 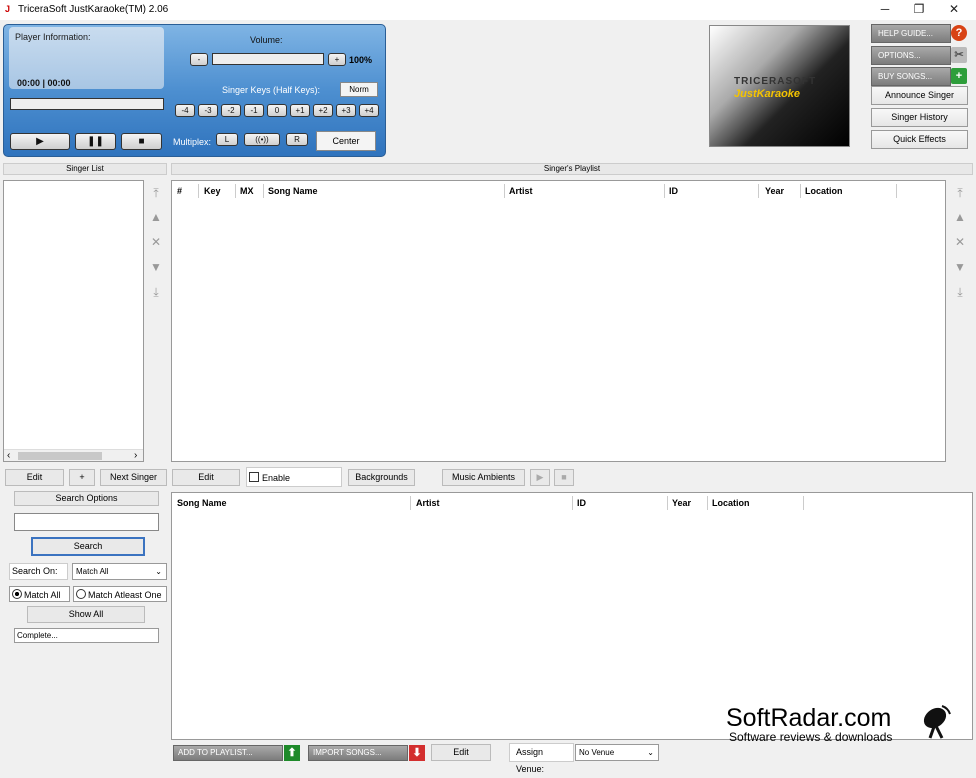 What do you see at coordinates (53, 37) in the screenshot?
I see `player-info-label: Player Information:` at bounding box center [53, 37].